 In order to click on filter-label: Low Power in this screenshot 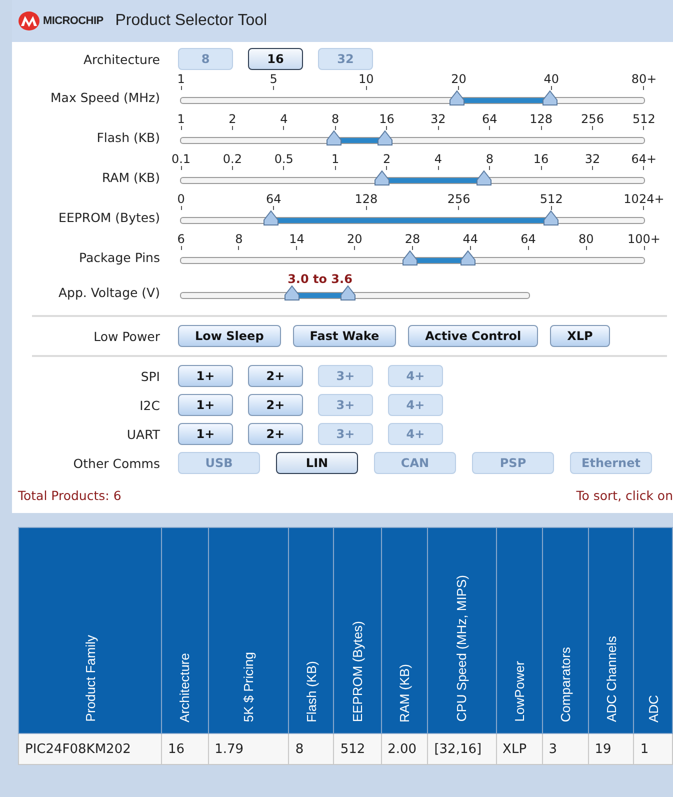, I will do `click(126, 336)`.